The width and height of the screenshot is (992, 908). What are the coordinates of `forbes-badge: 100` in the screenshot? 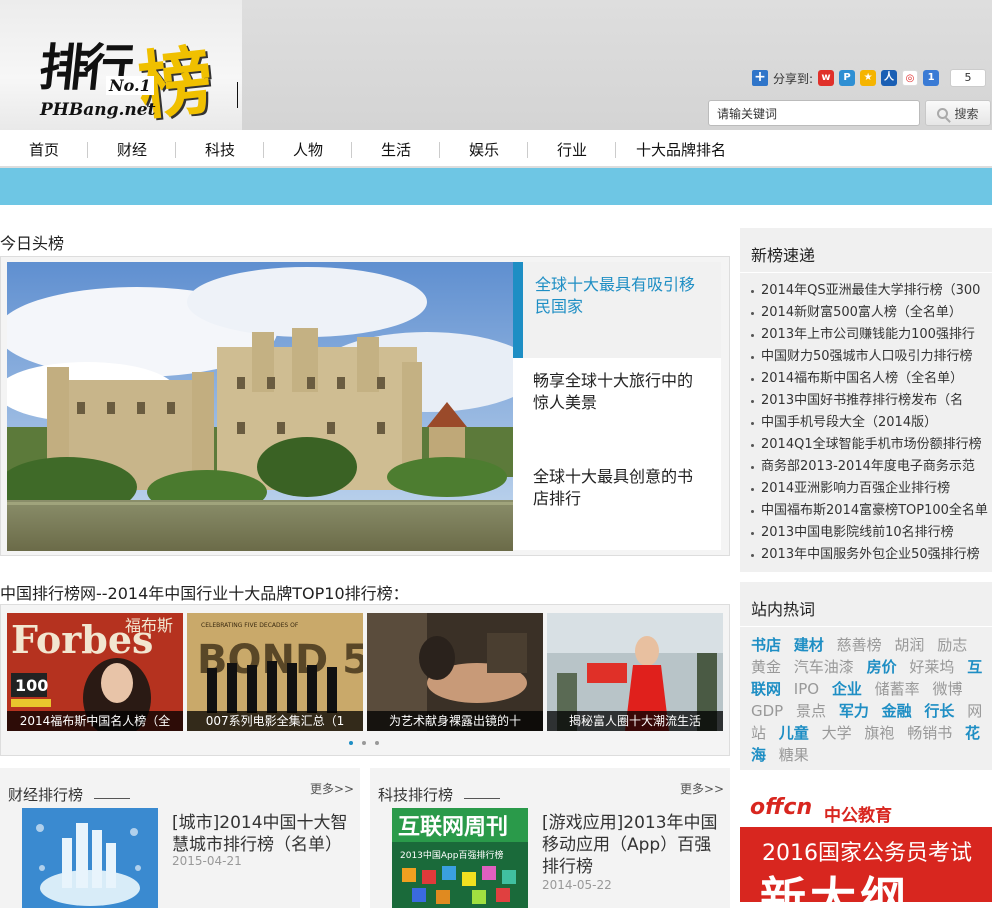 It's located at (31, 685).